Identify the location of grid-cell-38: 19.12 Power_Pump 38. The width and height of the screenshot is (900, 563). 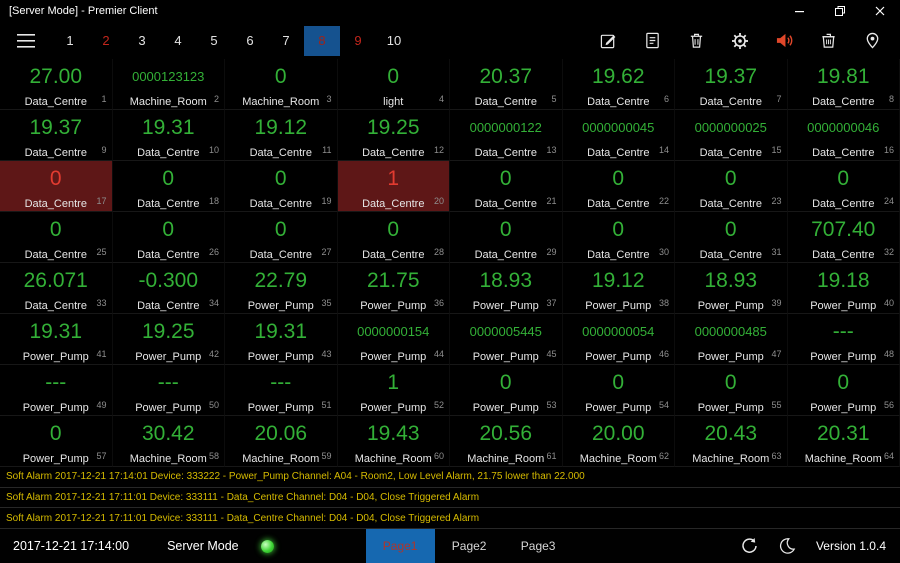
(618, 288).